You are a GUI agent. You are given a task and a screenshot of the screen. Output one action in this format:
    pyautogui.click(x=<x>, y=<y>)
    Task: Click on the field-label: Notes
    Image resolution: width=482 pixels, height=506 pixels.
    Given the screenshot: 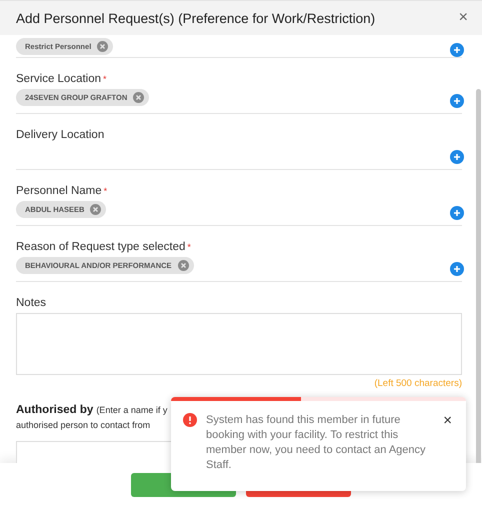 What is the action you would take?
    pyautogui.click(x=32, y=303)
    